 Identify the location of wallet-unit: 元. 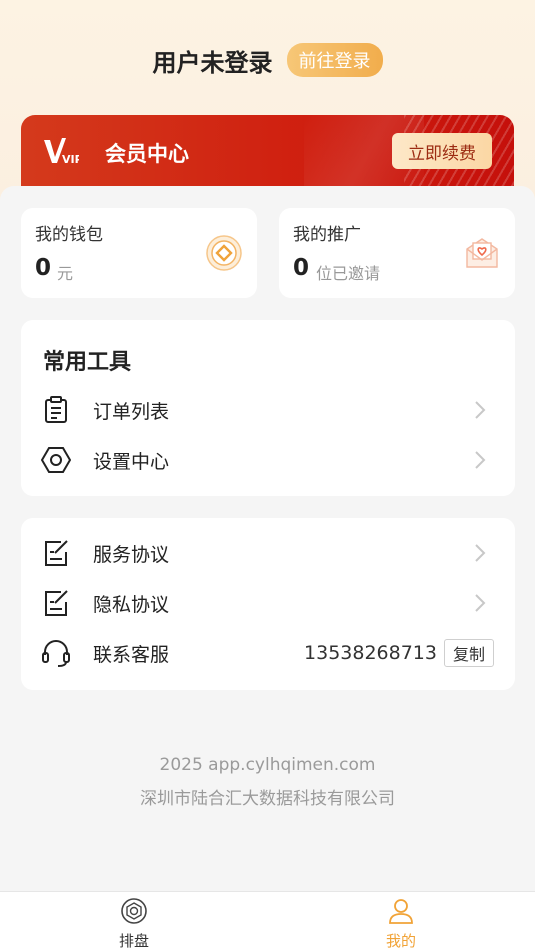
(65, 273).